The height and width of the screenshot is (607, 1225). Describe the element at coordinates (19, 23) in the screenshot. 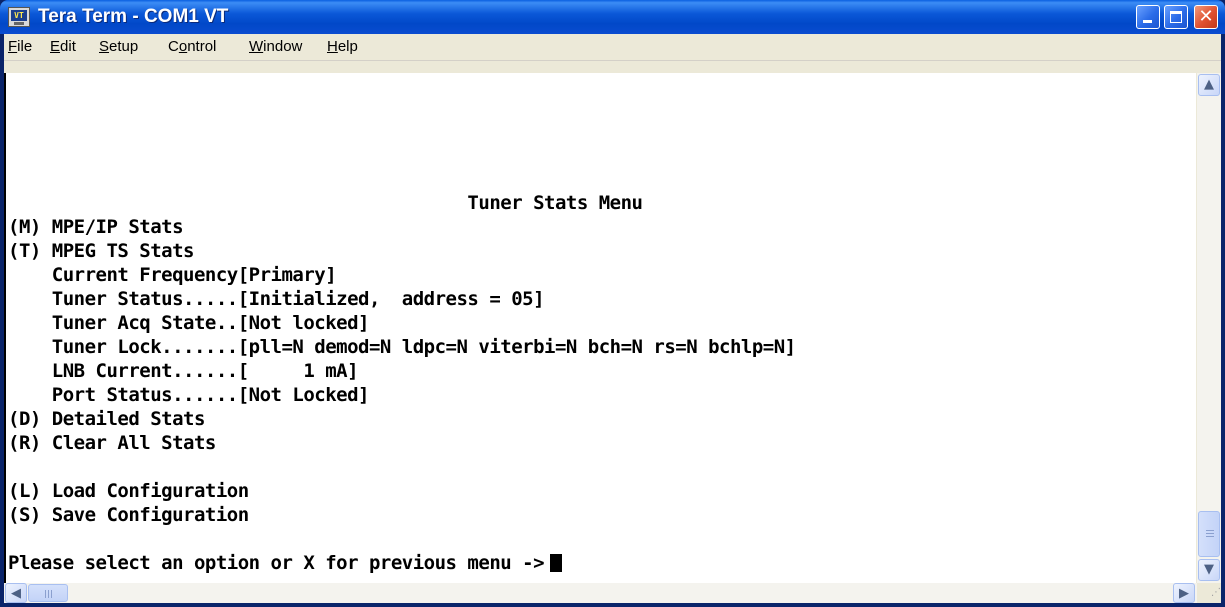

I see `app-icon-stand` at that location.